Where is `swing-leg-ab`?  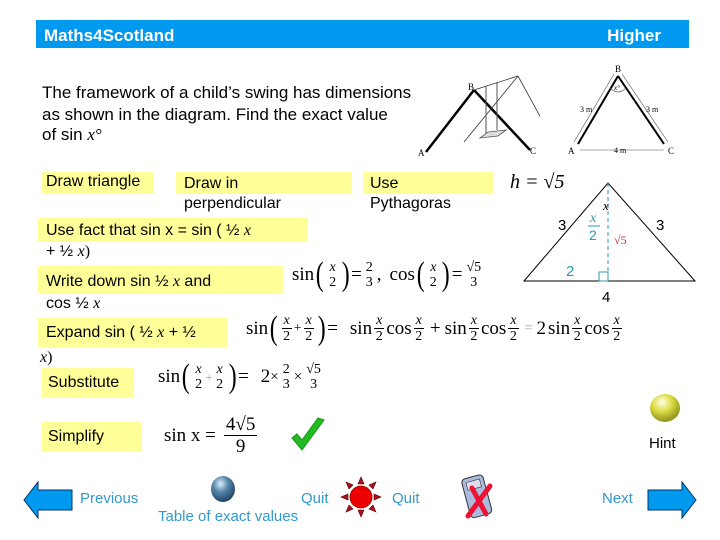 swing-leg-ab is located at coordinates (450, 121).